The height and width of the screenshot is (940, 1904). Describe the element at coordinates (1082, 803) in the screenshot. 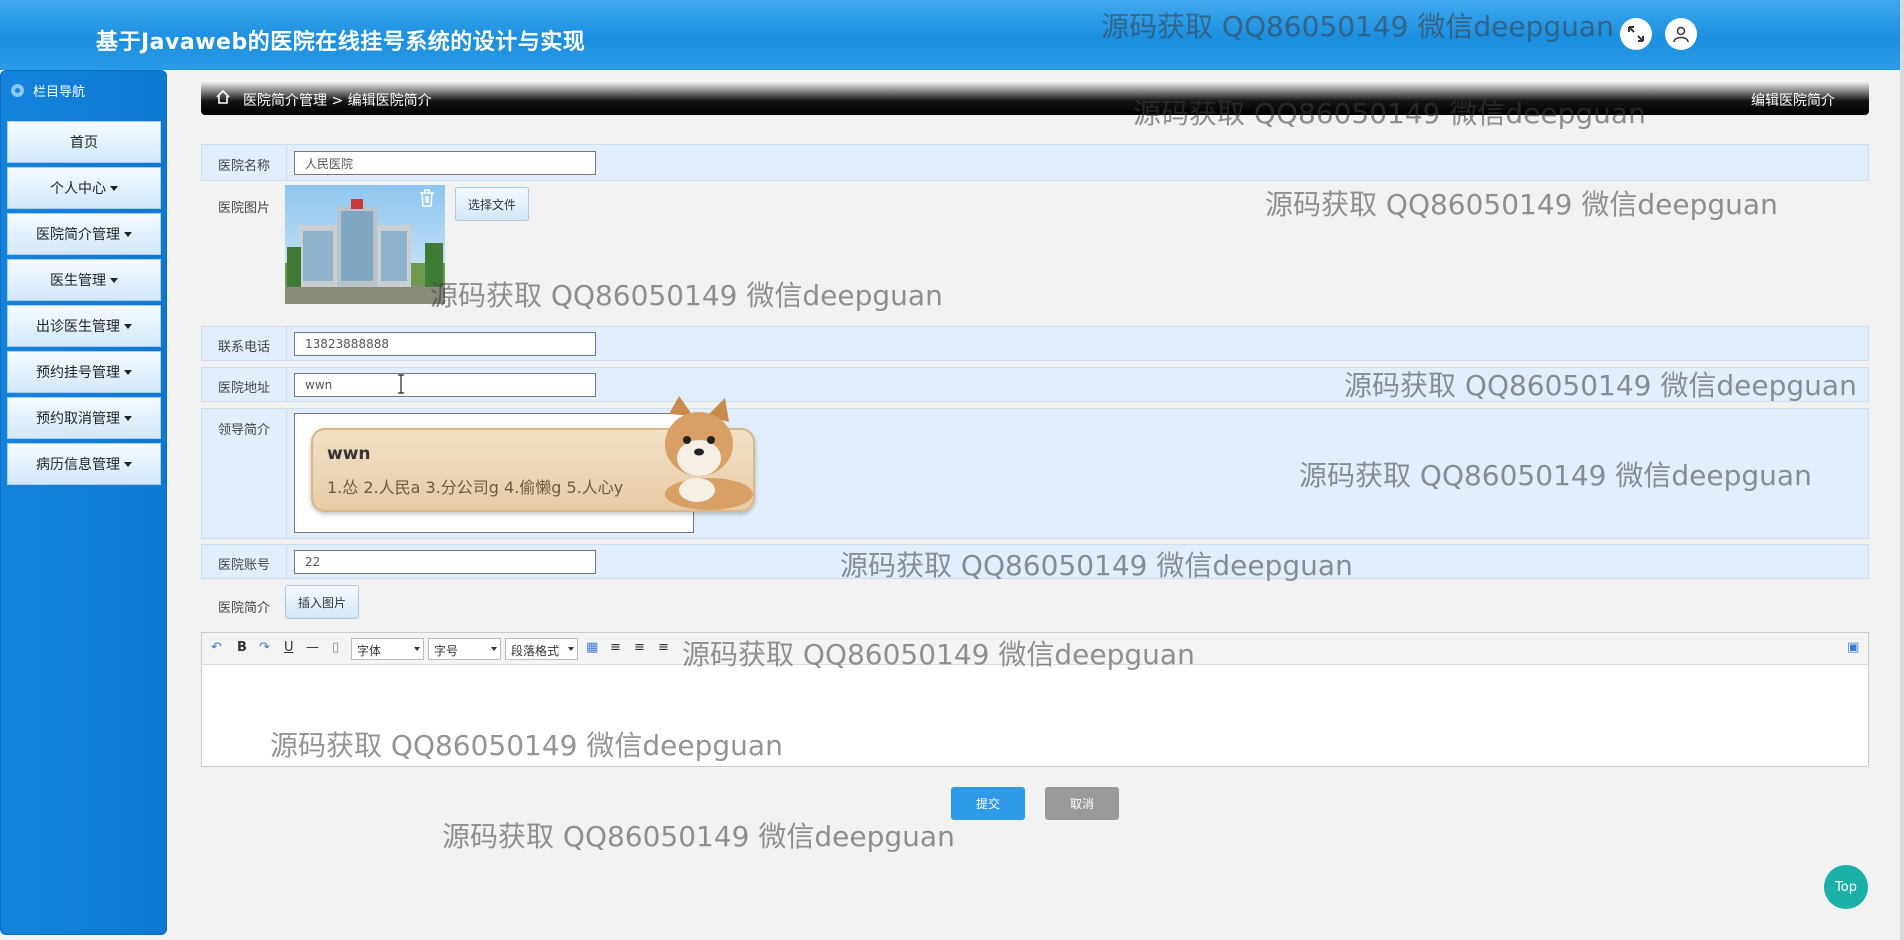

I see `cancel-button: 取消` at that location.